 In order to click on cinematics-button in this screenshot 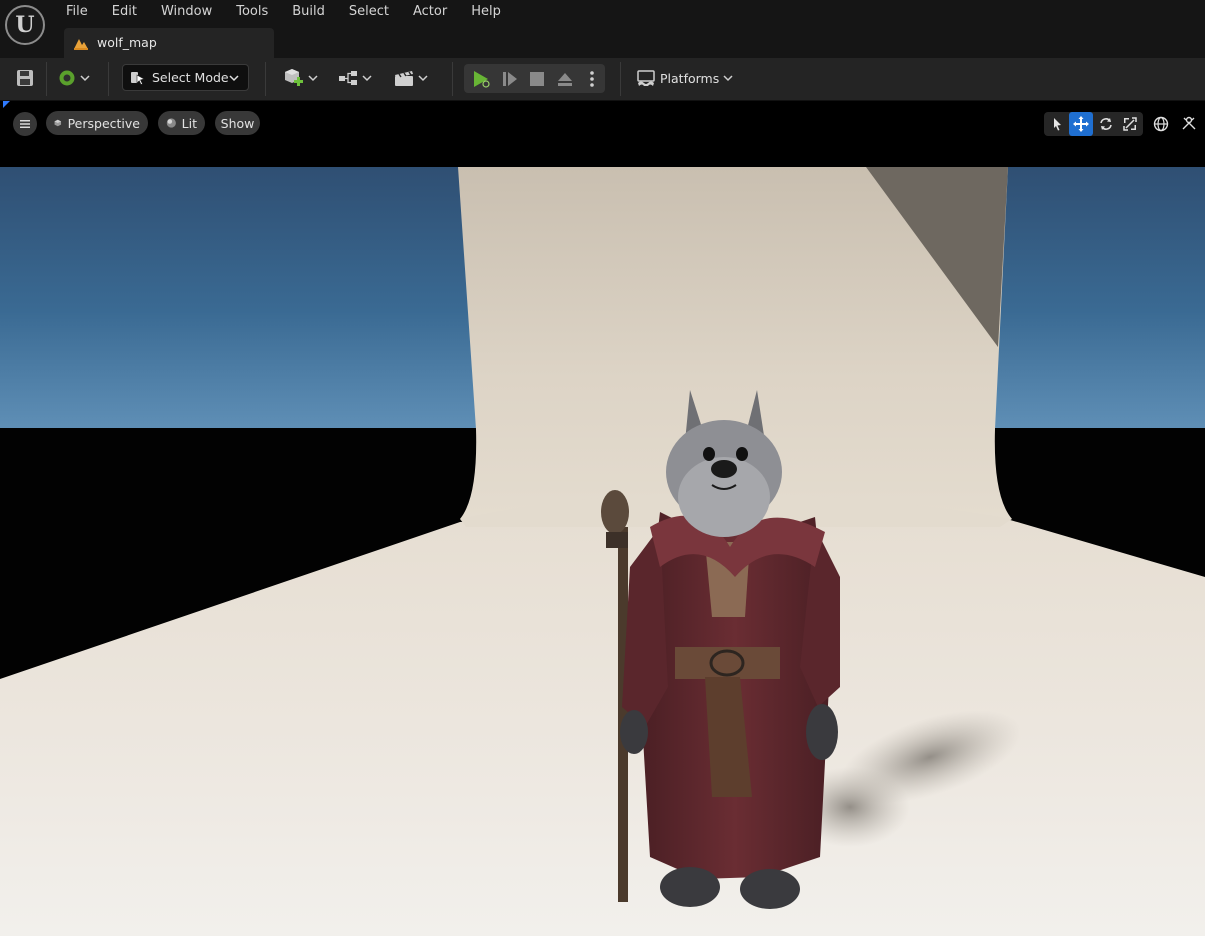, I will do `click(411, 78)`.